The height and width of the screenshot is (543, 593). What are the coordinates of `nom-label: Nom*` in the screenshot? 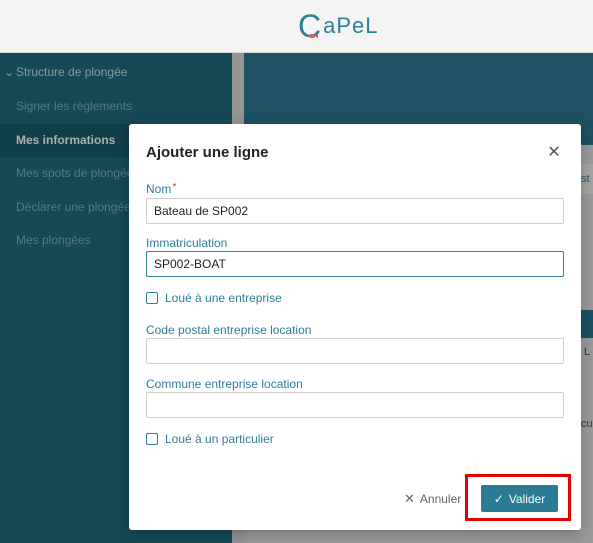 It's located at (161, 189).